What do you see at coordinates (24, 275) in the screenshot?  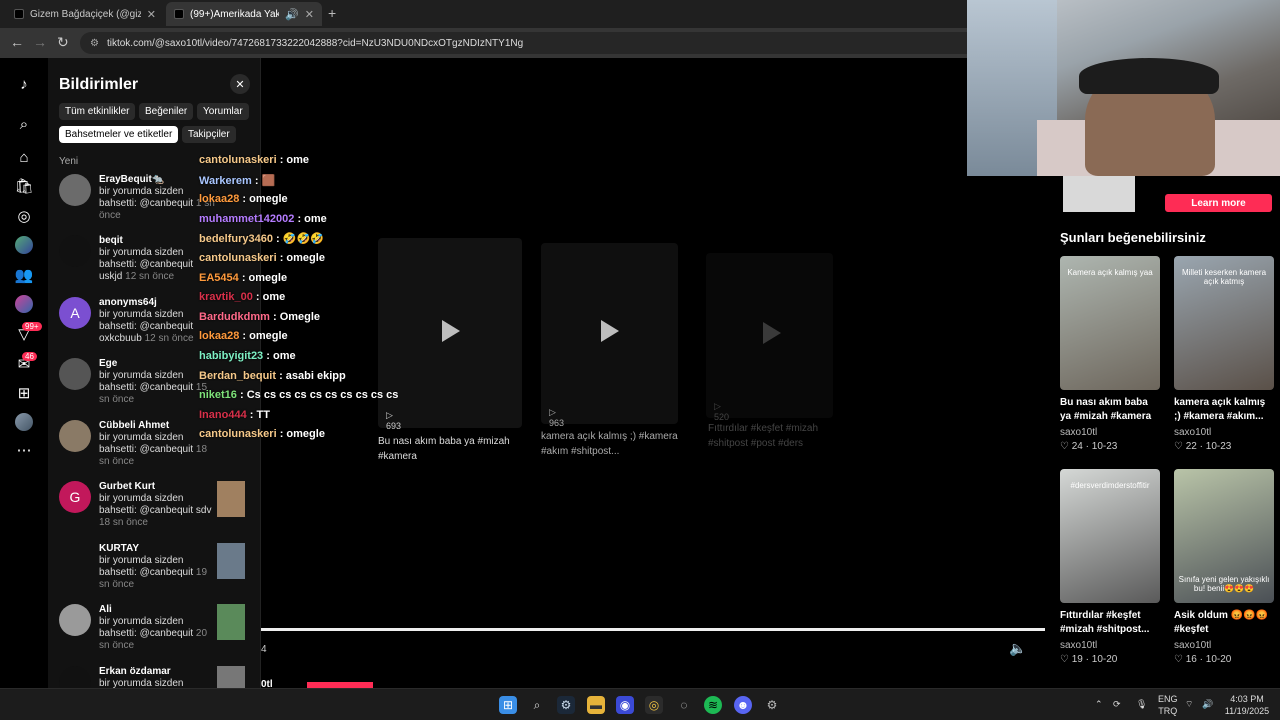 I see `friends-icon: 👥` at bounding box center [24, 275].